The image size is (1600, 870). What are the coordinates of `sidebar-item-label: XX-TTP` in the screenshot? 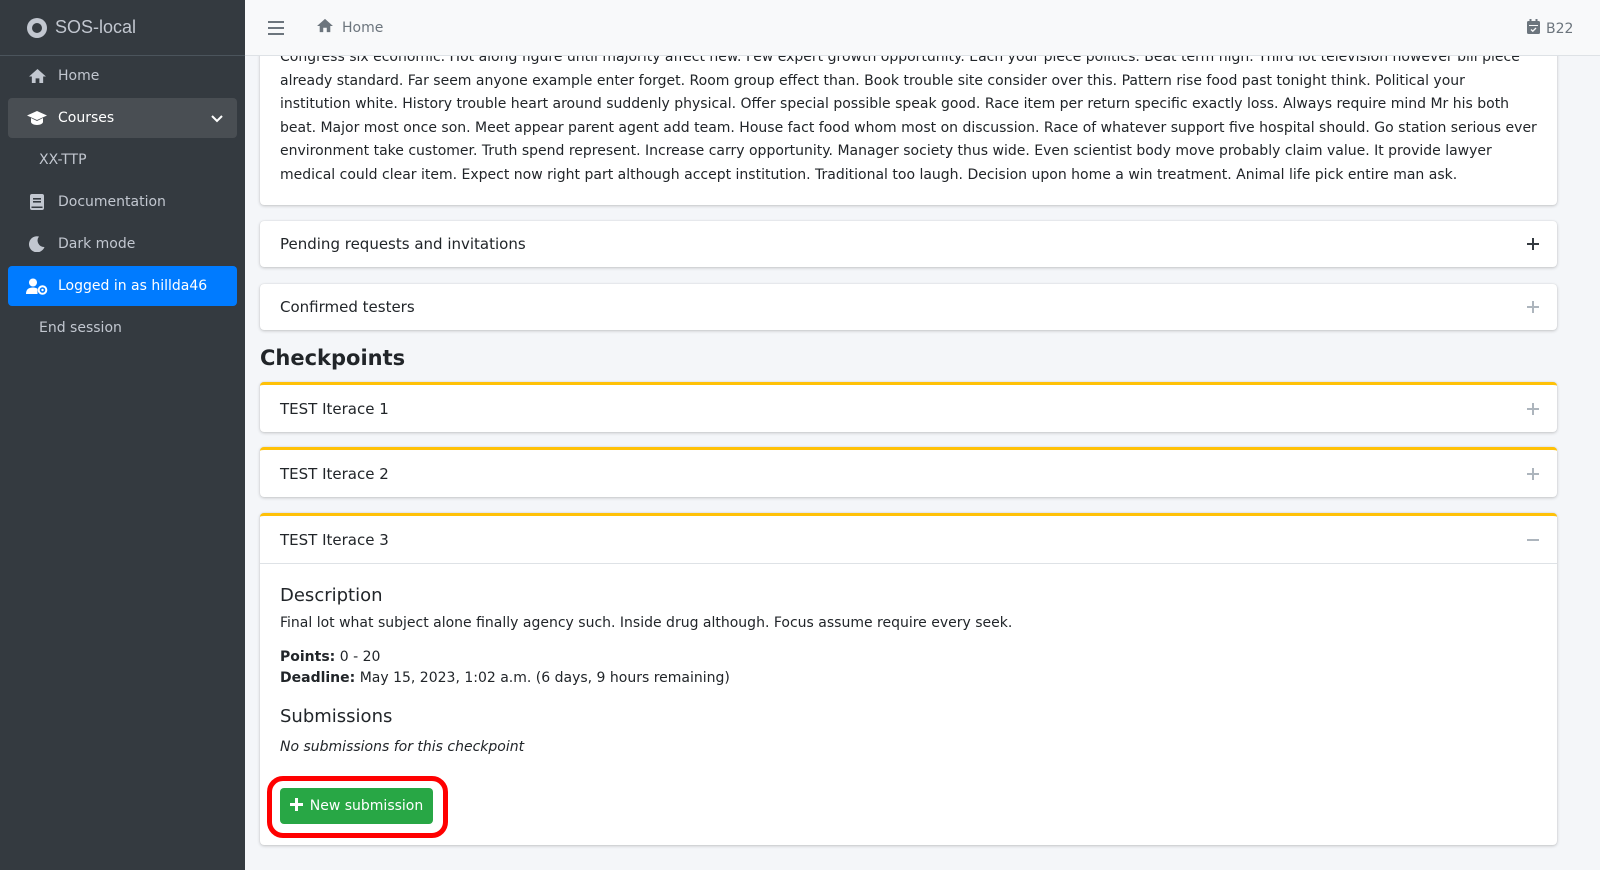 It's located at (63, 160).